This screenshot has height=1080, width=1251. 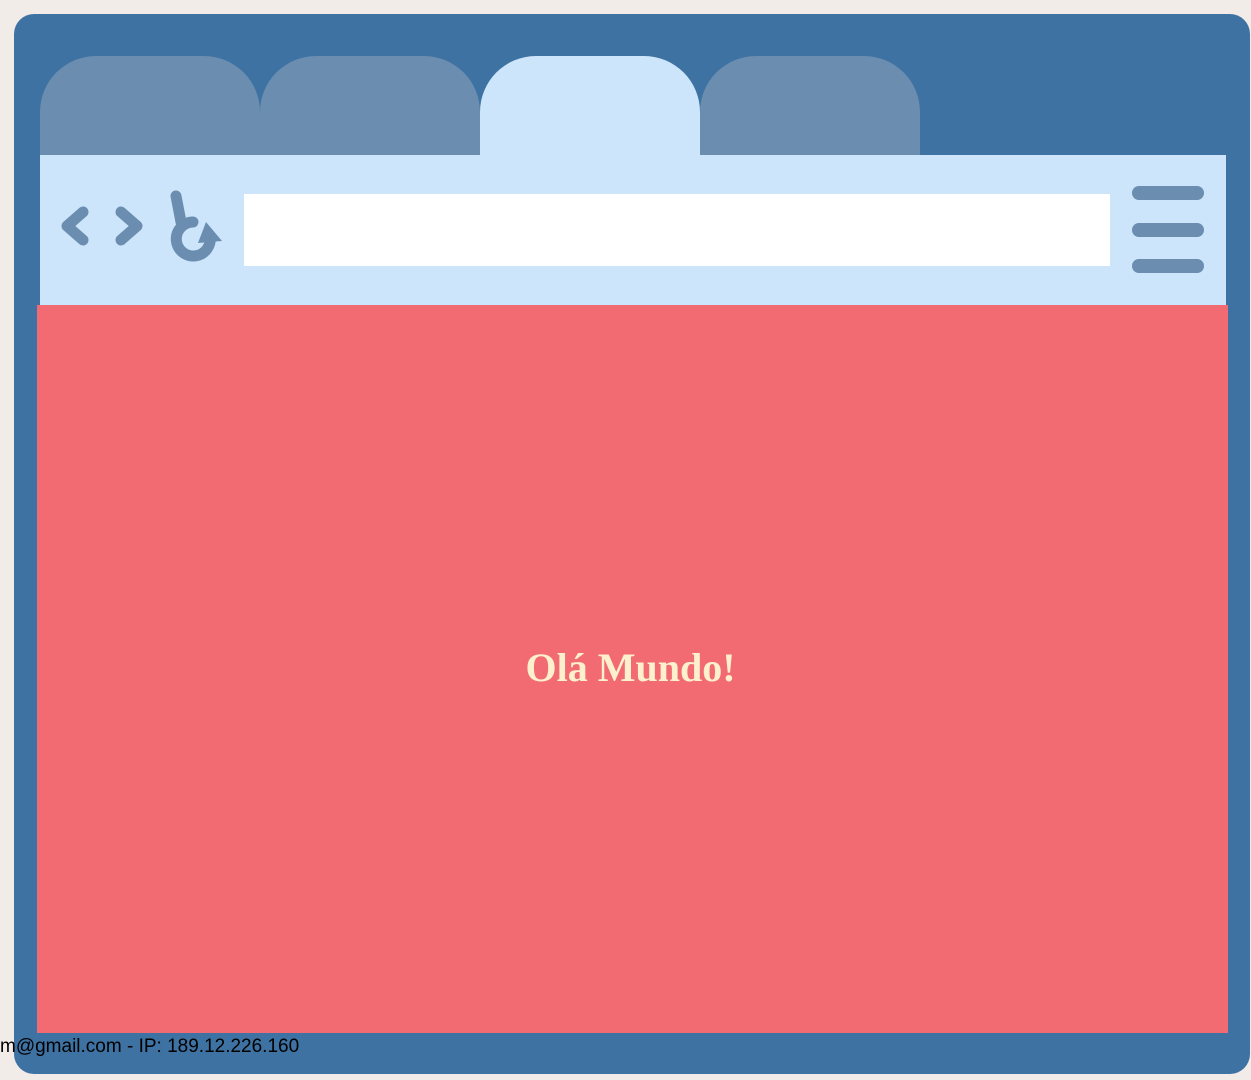 I want to click on hamburger-menu-icon, so click(x=1168, y=230).